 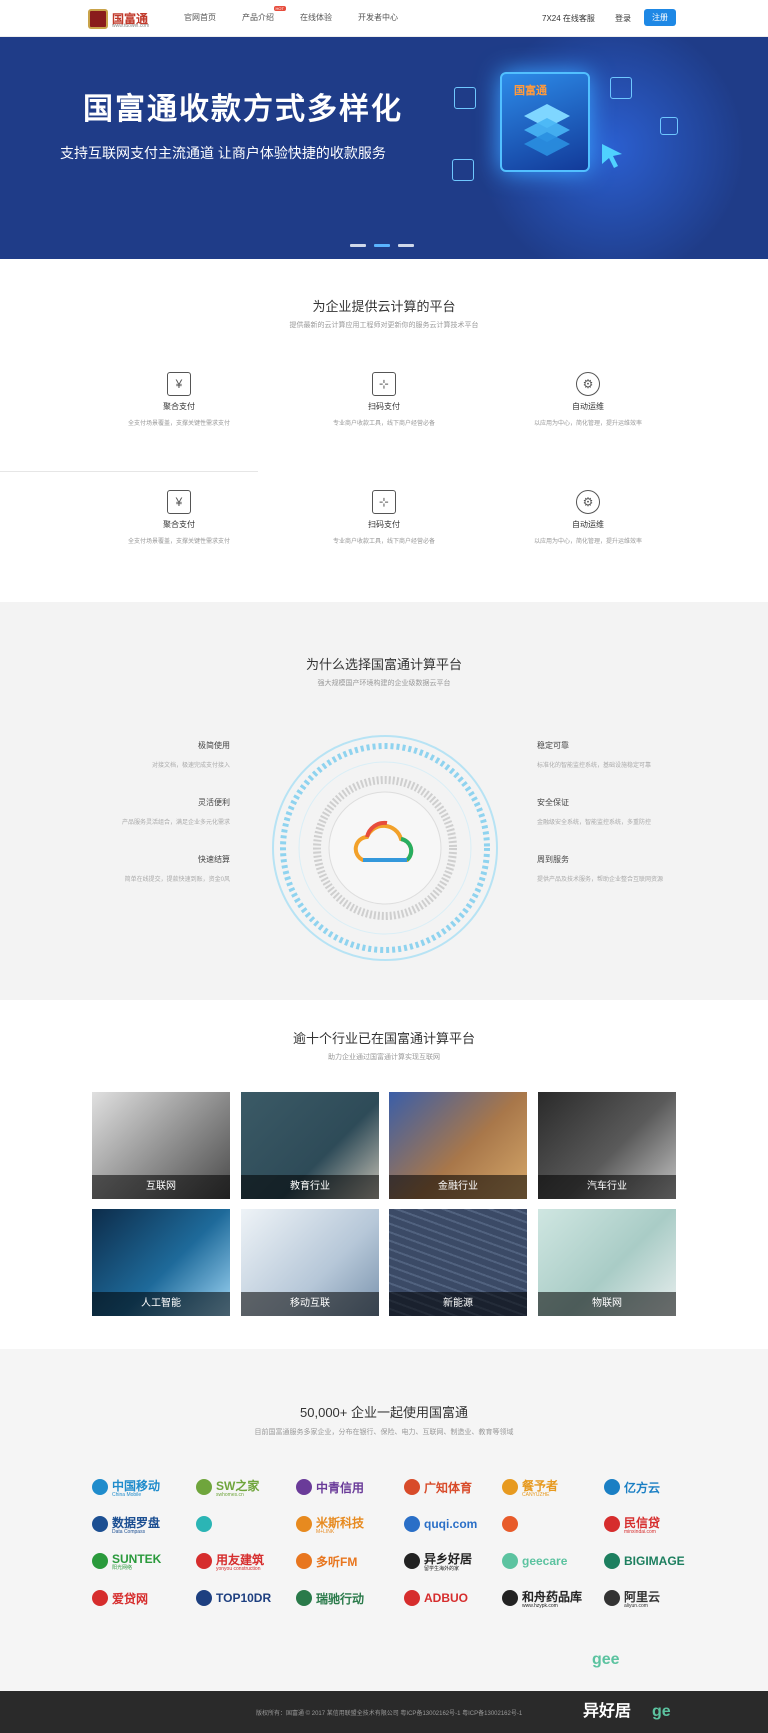 I want to click on partner-name: 异乡好居 留学生海外的家, so click(x=448, y=1562).